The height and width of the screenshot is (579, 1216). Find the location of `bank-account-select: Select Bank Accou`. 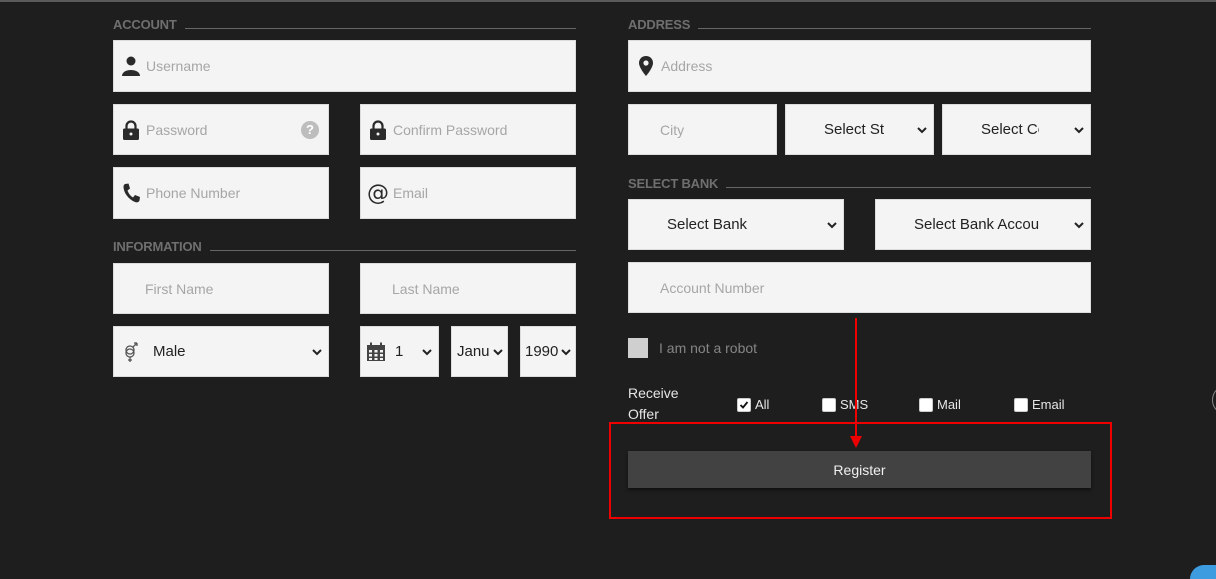

bank-account-select: Select Bank Accou is located at coordinates (983, 224).